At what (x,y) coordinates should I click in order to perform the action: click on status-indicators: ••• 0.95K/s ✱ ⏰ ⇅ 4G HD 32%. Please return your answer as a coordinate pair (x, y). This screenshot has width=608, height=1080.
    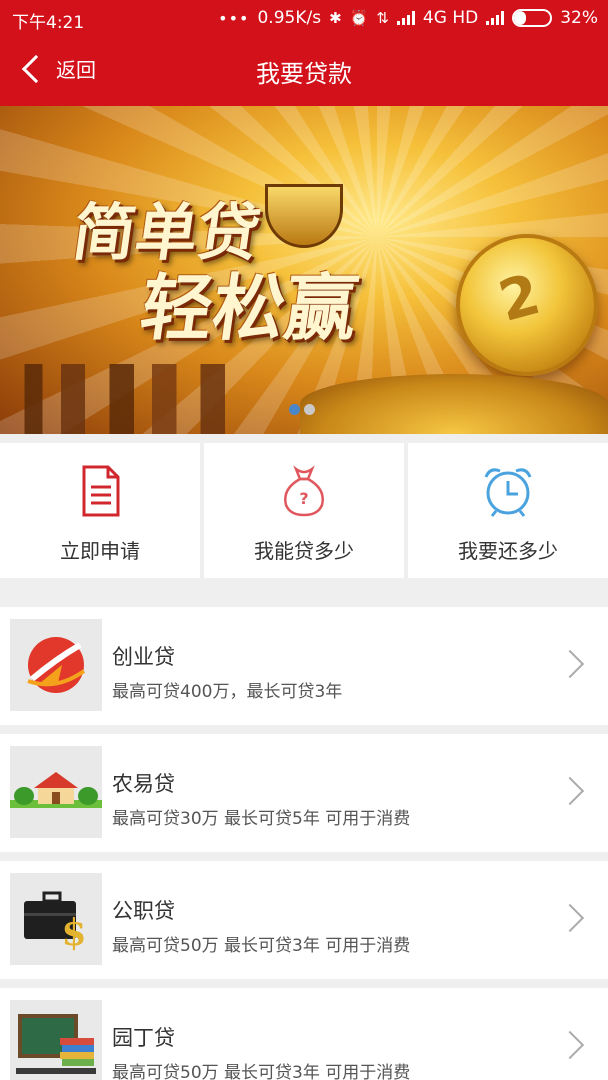
    Looking at the image, I should click on (408, 18).